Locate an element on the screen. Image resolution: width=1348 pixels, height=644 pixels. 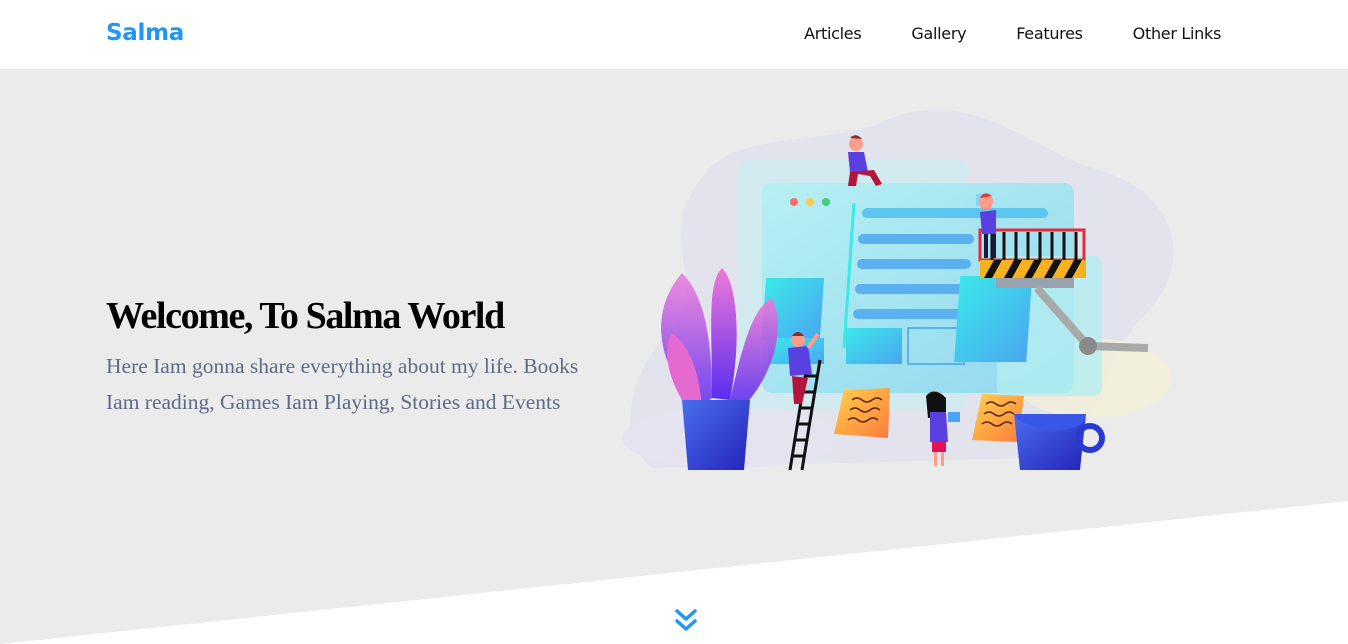
nav-link-articles: Articles is located at coordinates (833, 33).